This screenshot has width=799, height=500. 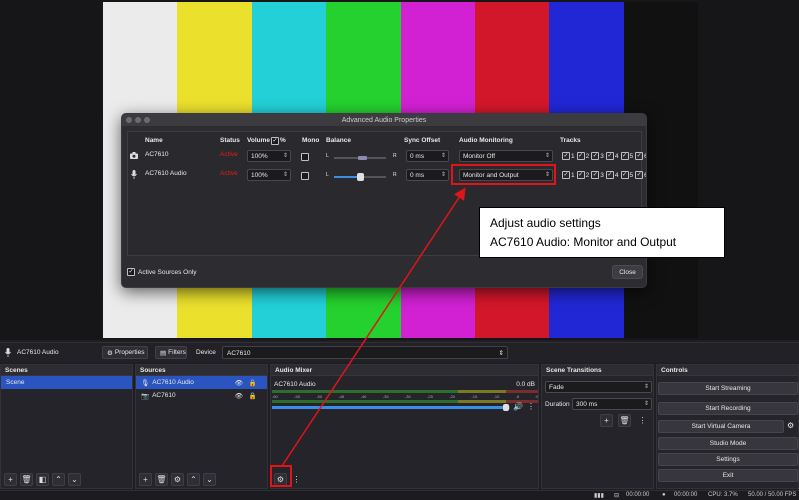 I want to click on duration-label: Duration, so click(x=557, y=404).